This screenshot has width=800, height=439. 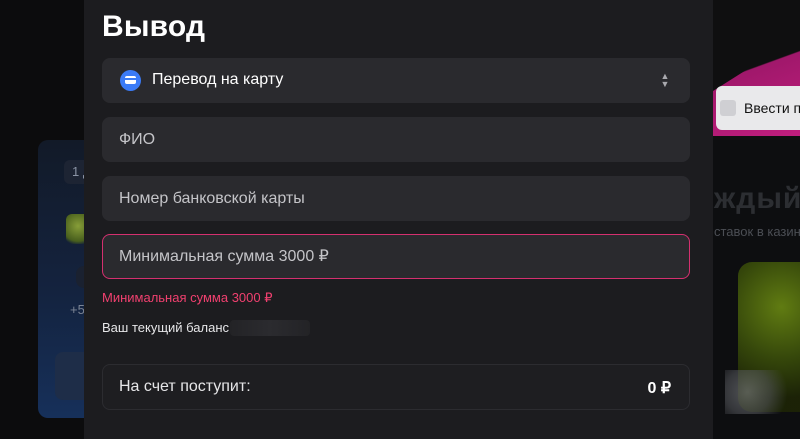 What do you see at coordinates (757, 231) in the screenshot?
I see `background-subline: ставок в казин` at bounding box center [757, 231].